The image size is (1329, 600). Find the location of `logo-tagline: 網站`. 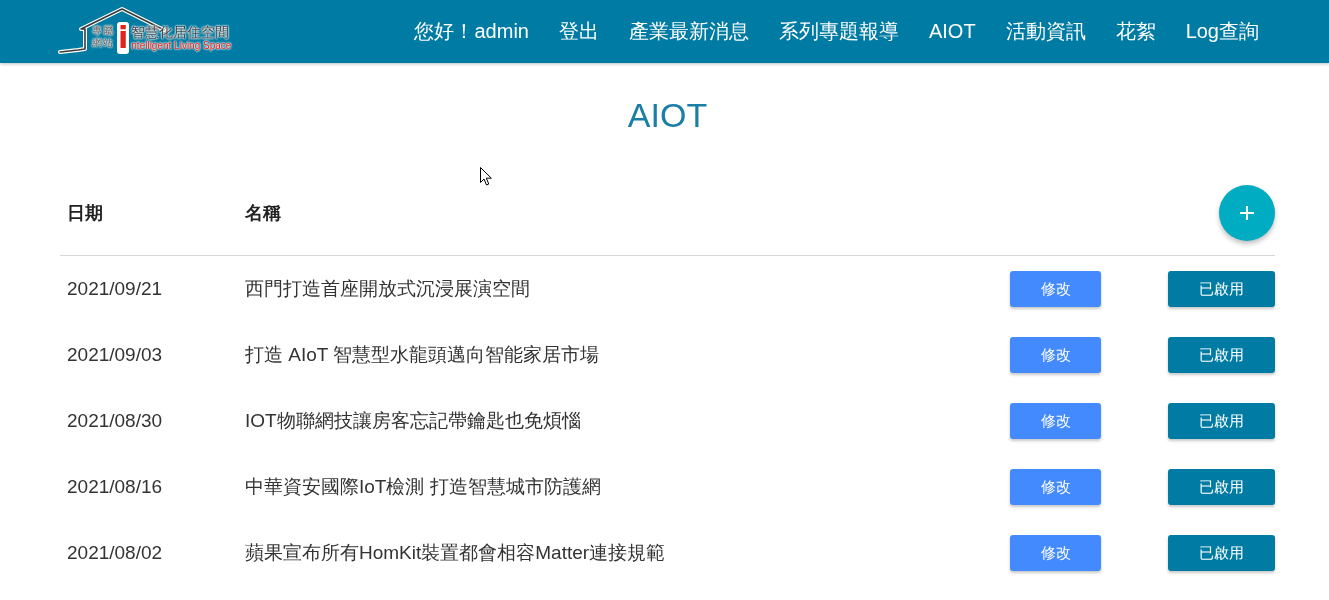

logo-tagline: 網站 is located at coordinates (103, 42).